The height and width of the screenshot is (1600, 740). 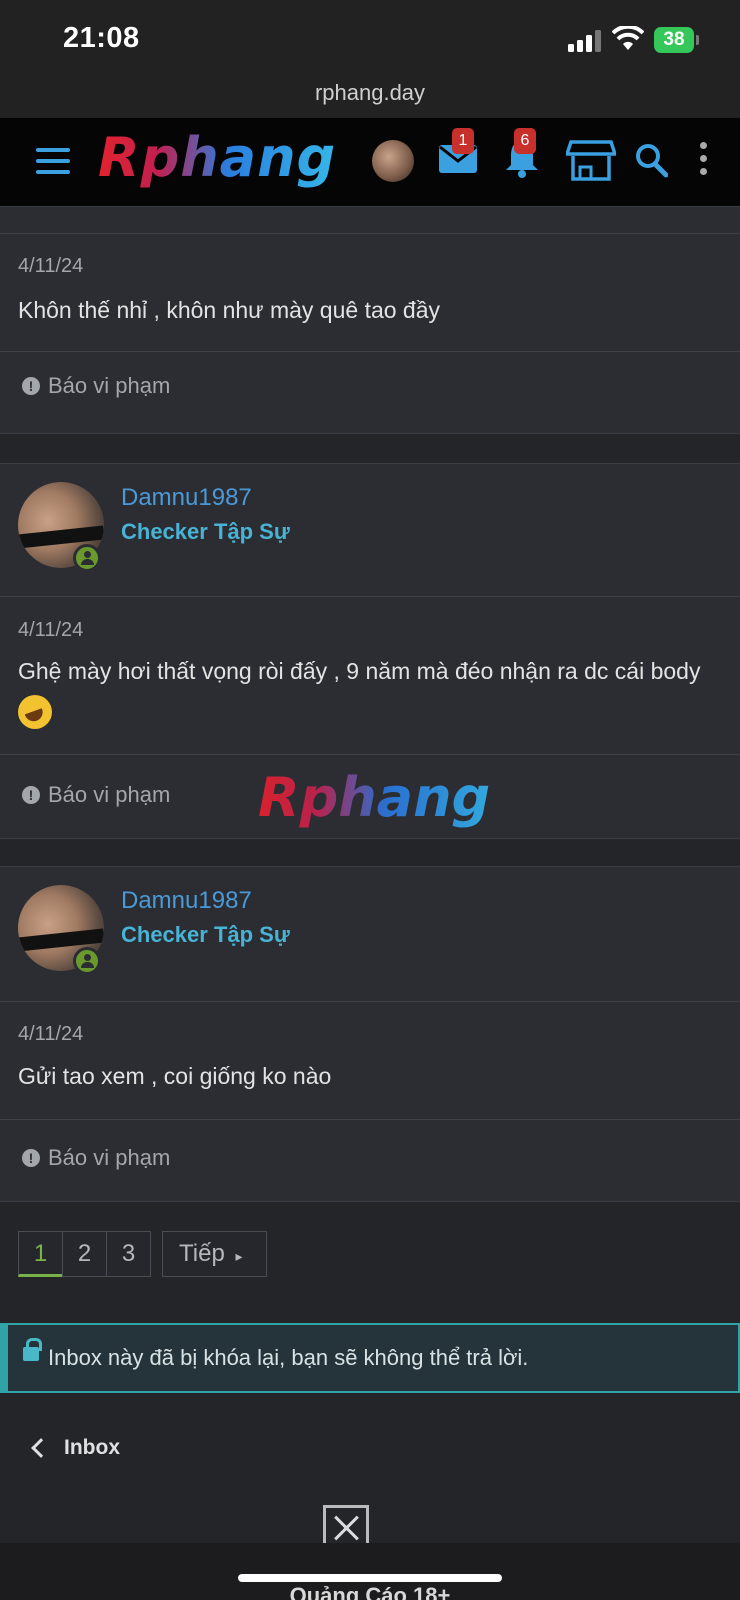 I want to click on search-icon, so click(x=651, y=160).